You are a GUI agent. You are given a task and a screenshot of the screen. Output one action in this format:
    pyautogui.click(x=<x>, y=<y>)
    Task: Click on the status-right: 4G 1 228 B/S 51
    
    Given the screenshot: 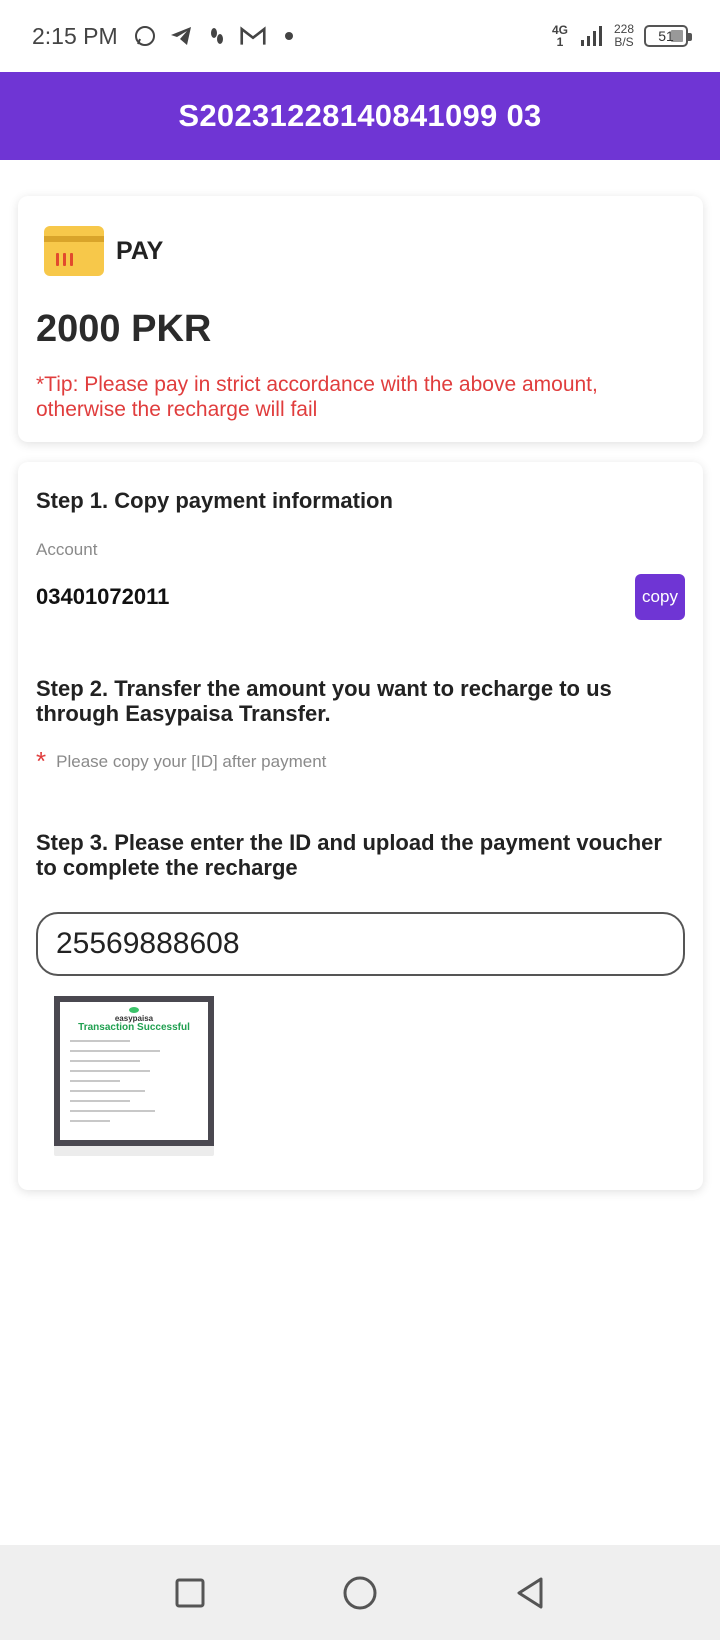 What is the action you would take?
    pyautogui.click(x=622, y=36)
    